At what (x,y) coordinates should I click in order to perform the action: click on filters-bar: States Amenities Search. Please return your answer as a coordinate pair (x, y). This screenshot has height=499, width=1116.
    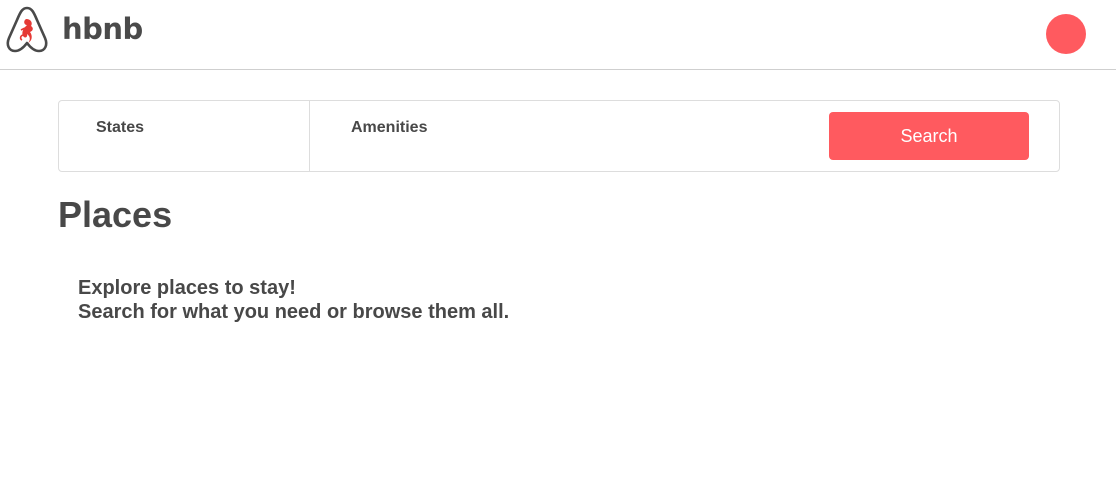
    Looking at the image, I should click on (559, 136).